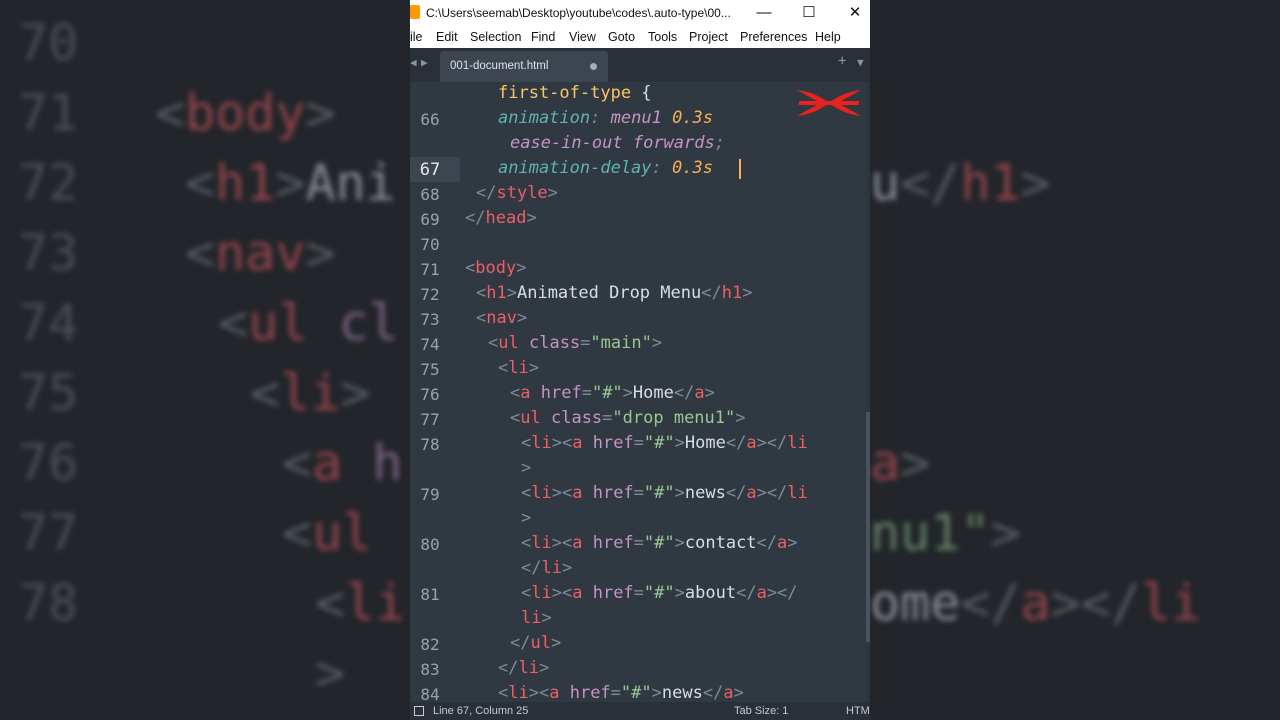 Image resolution: width=1280 pixels, height=720 pixels. Describe the element at coordinates (915, 603) in the screenshot. I see `code-token: ome` at that location.